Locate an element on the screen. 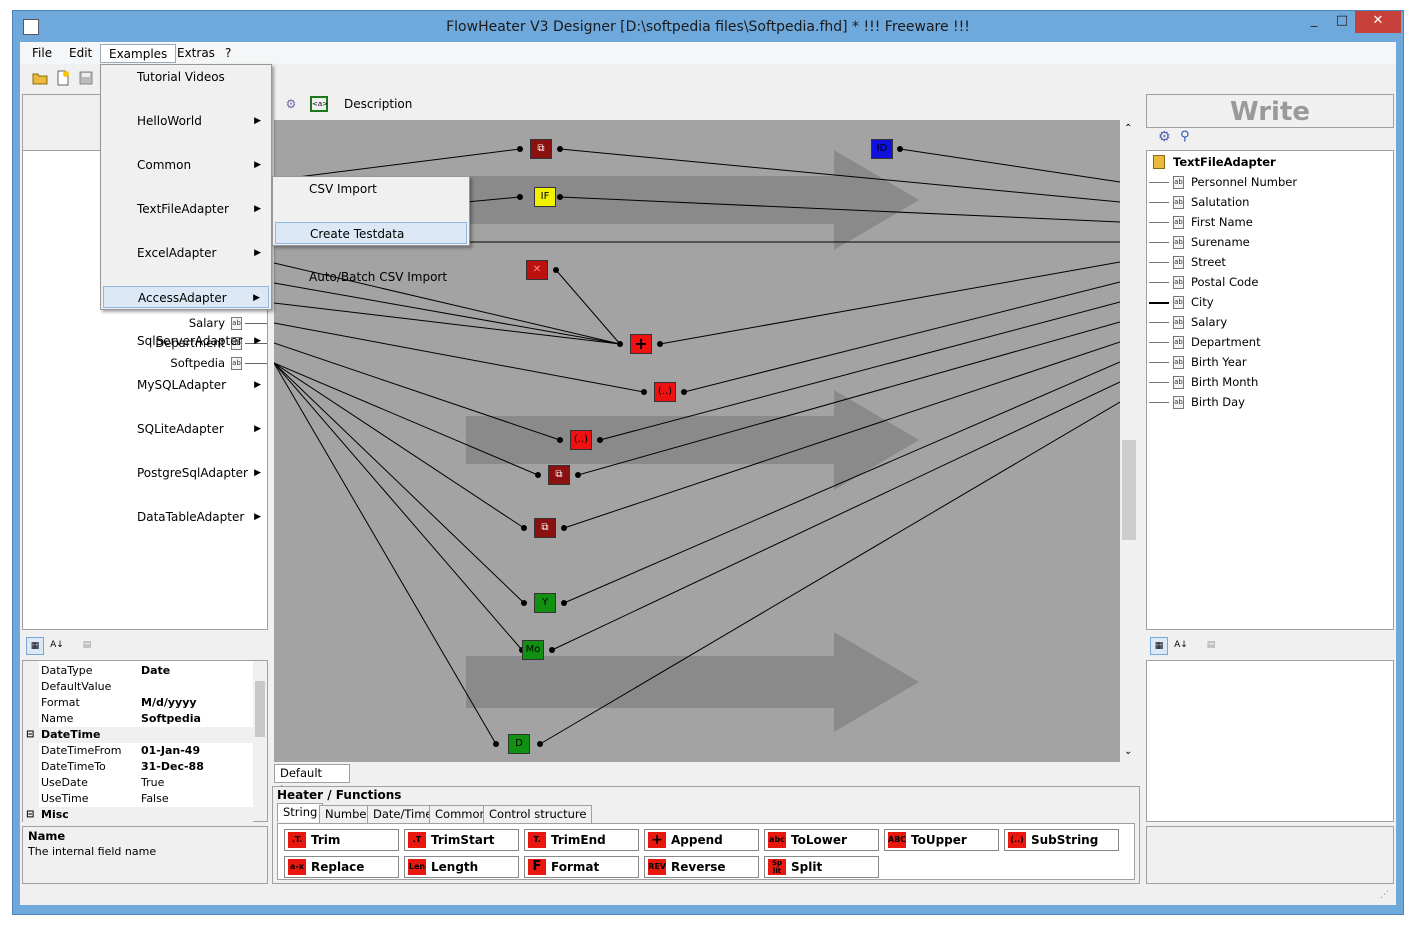 This screenshot has width=1423, height=936. function-split-button: Sp lit Split is located at coordinates (821, 867).